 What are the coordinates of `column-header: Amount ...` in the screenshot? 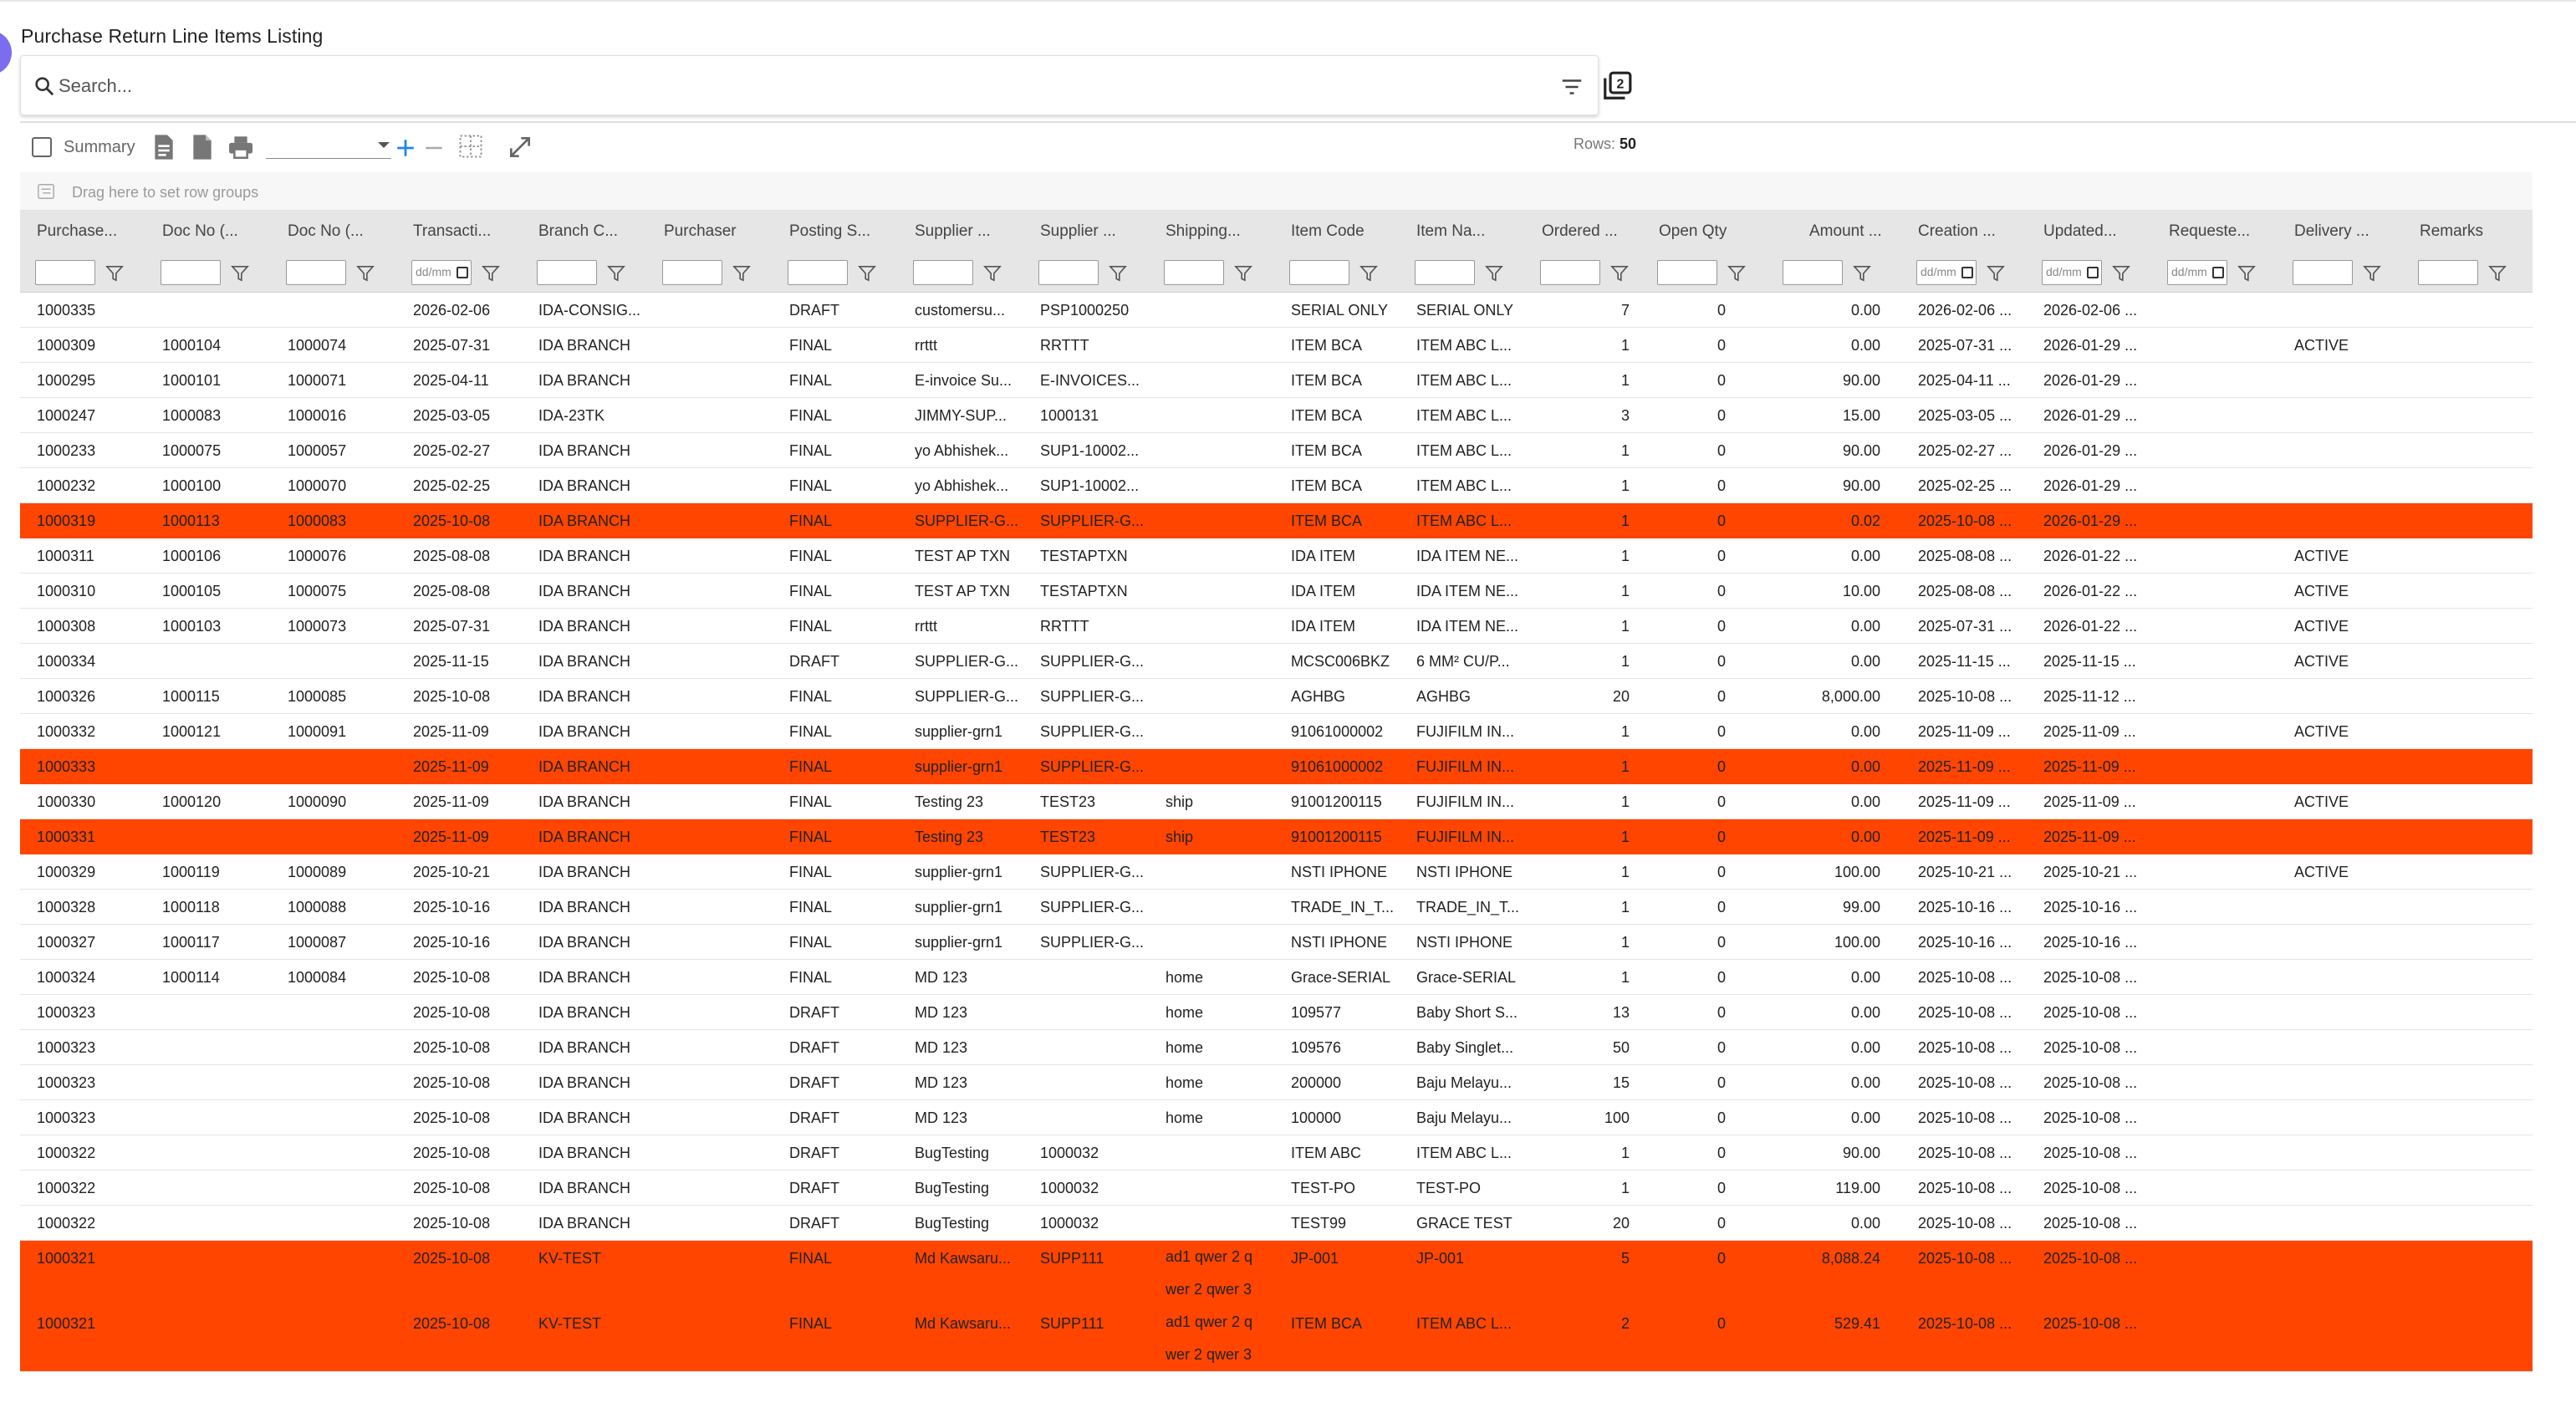 It's located at (1860, 231).